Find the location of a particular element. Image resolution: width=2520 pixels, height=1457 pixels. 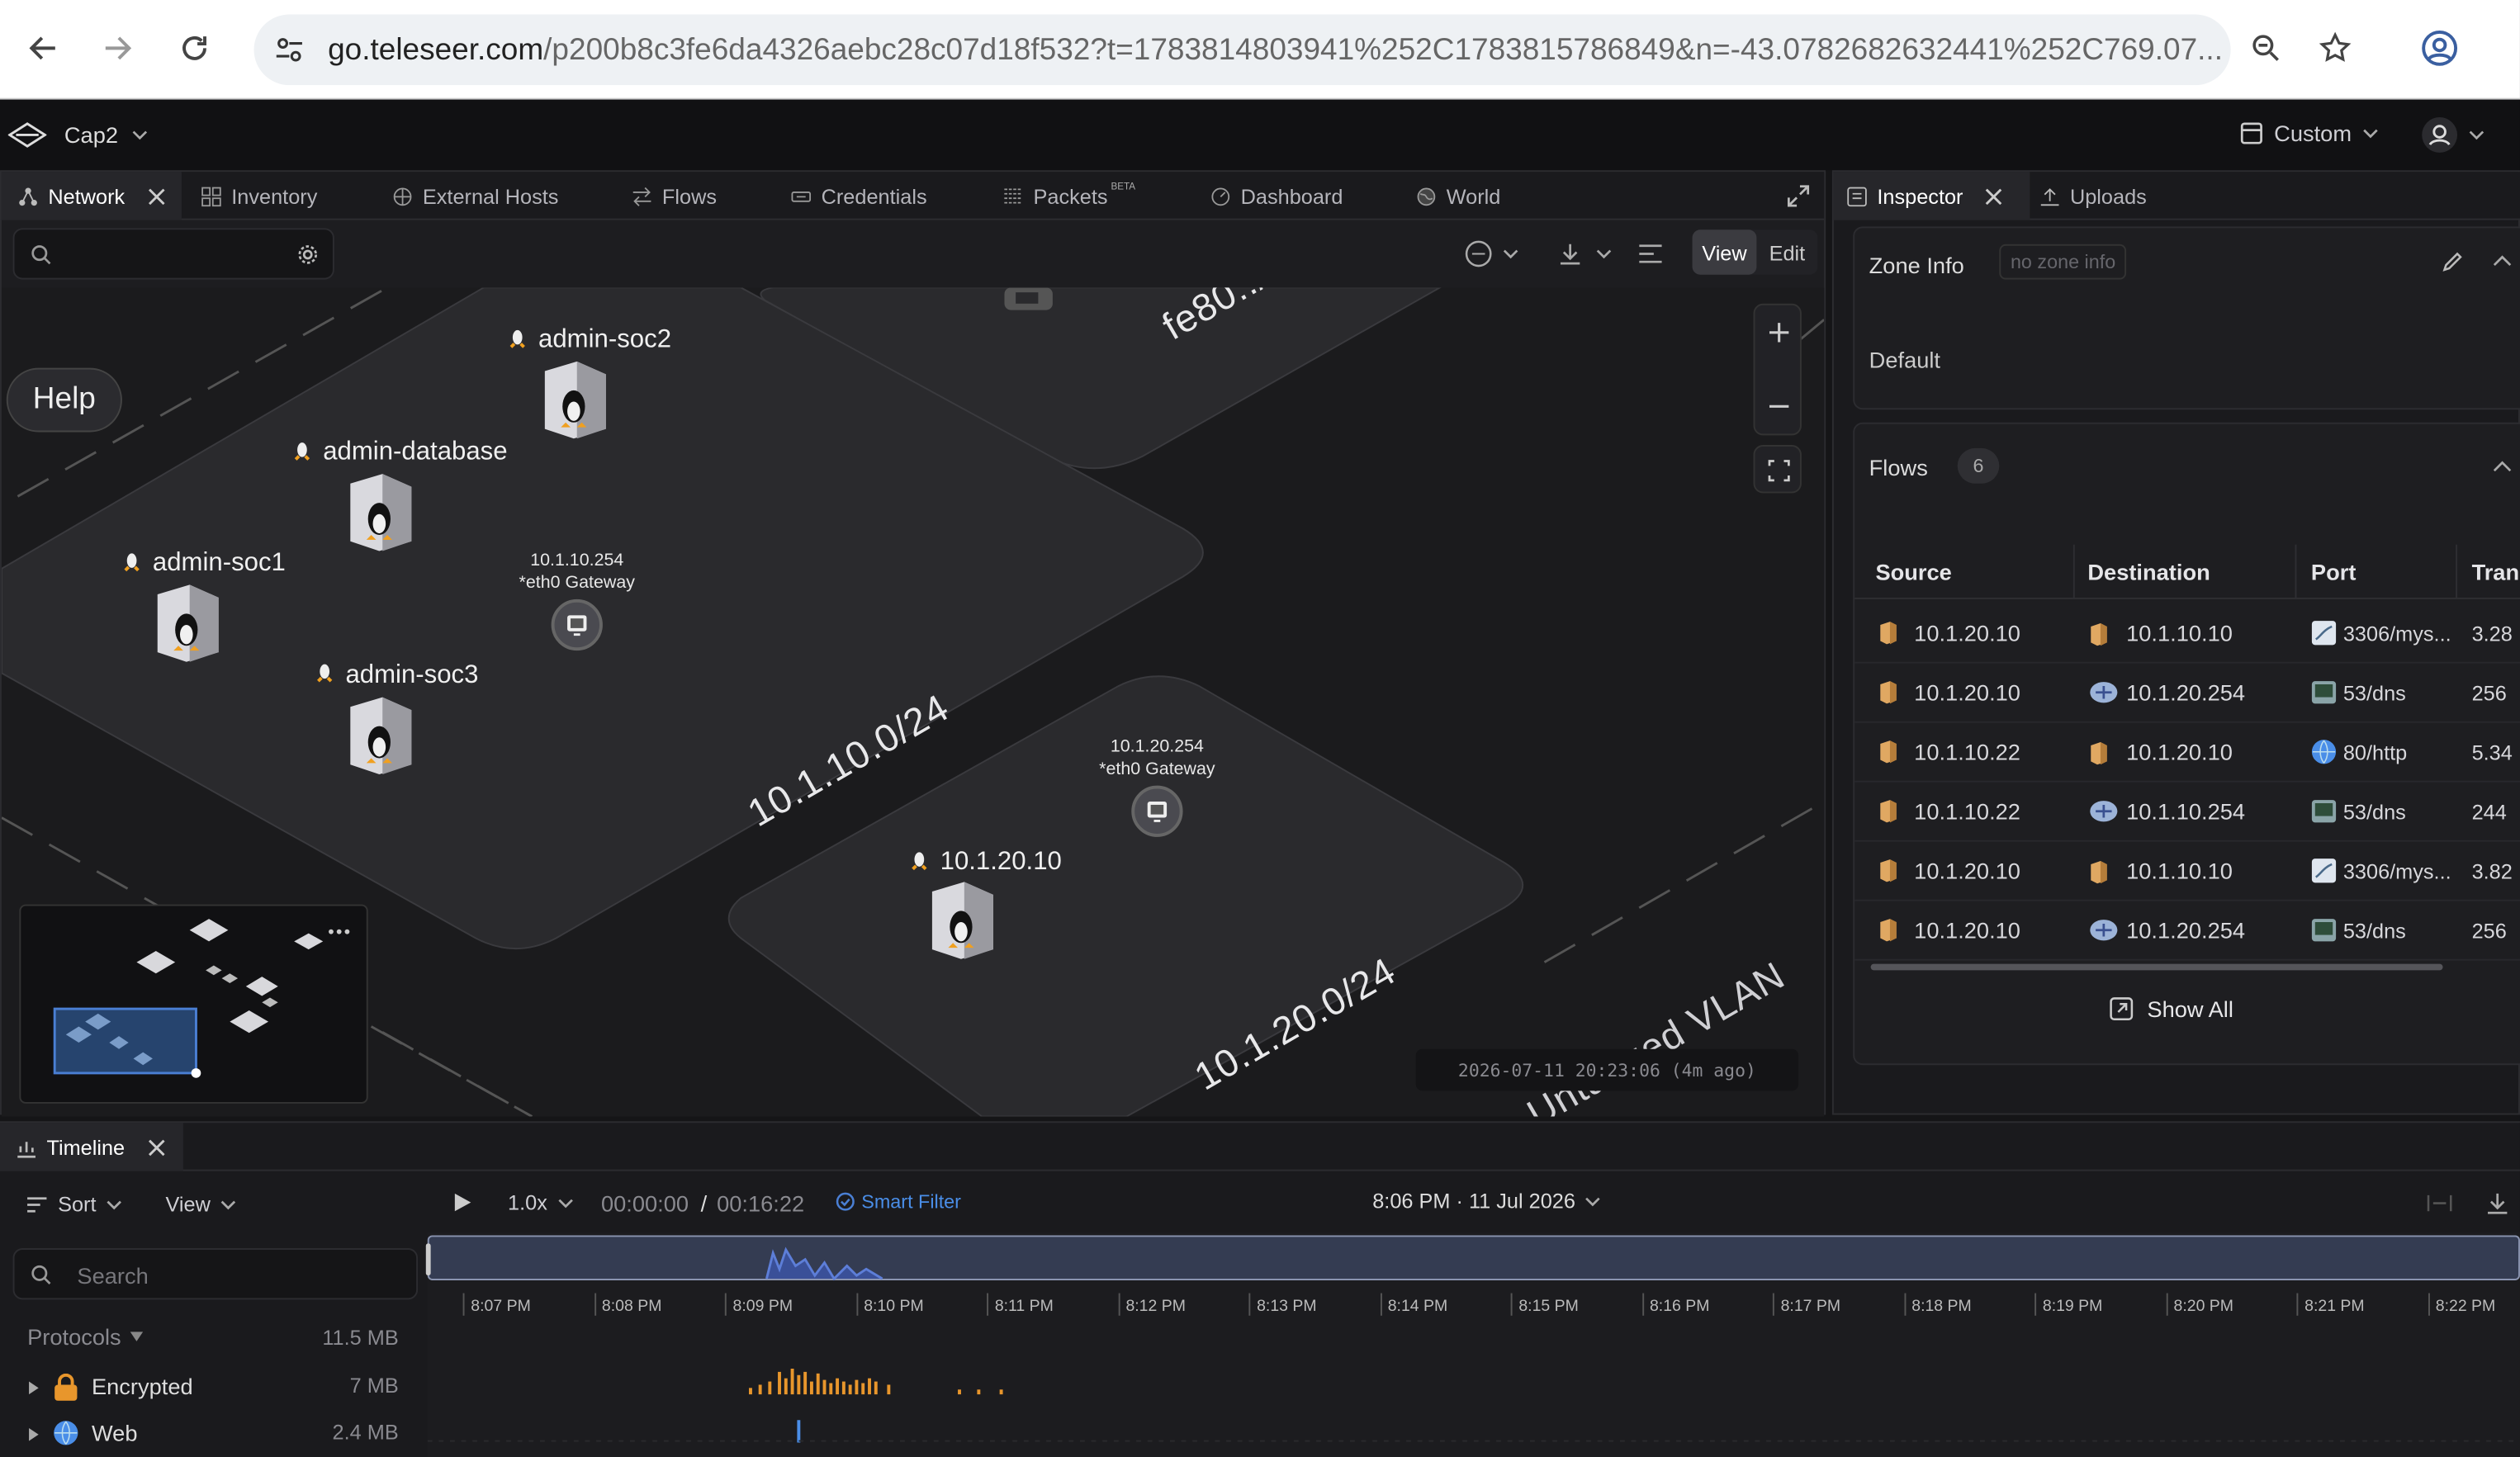

app-logo-icon is located at coordinates (27, 135).